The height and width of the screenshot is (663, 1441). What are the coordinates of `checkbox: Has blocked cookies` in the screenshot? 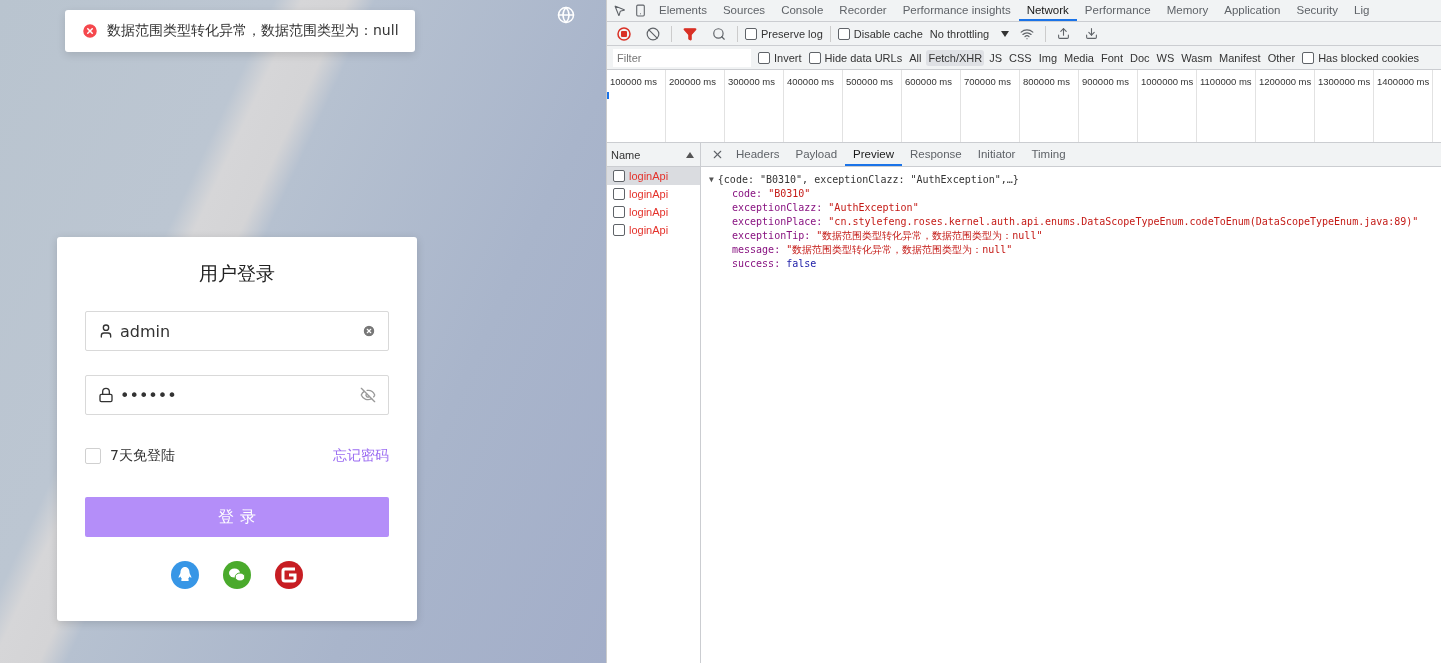 It's located at (1361, 57).